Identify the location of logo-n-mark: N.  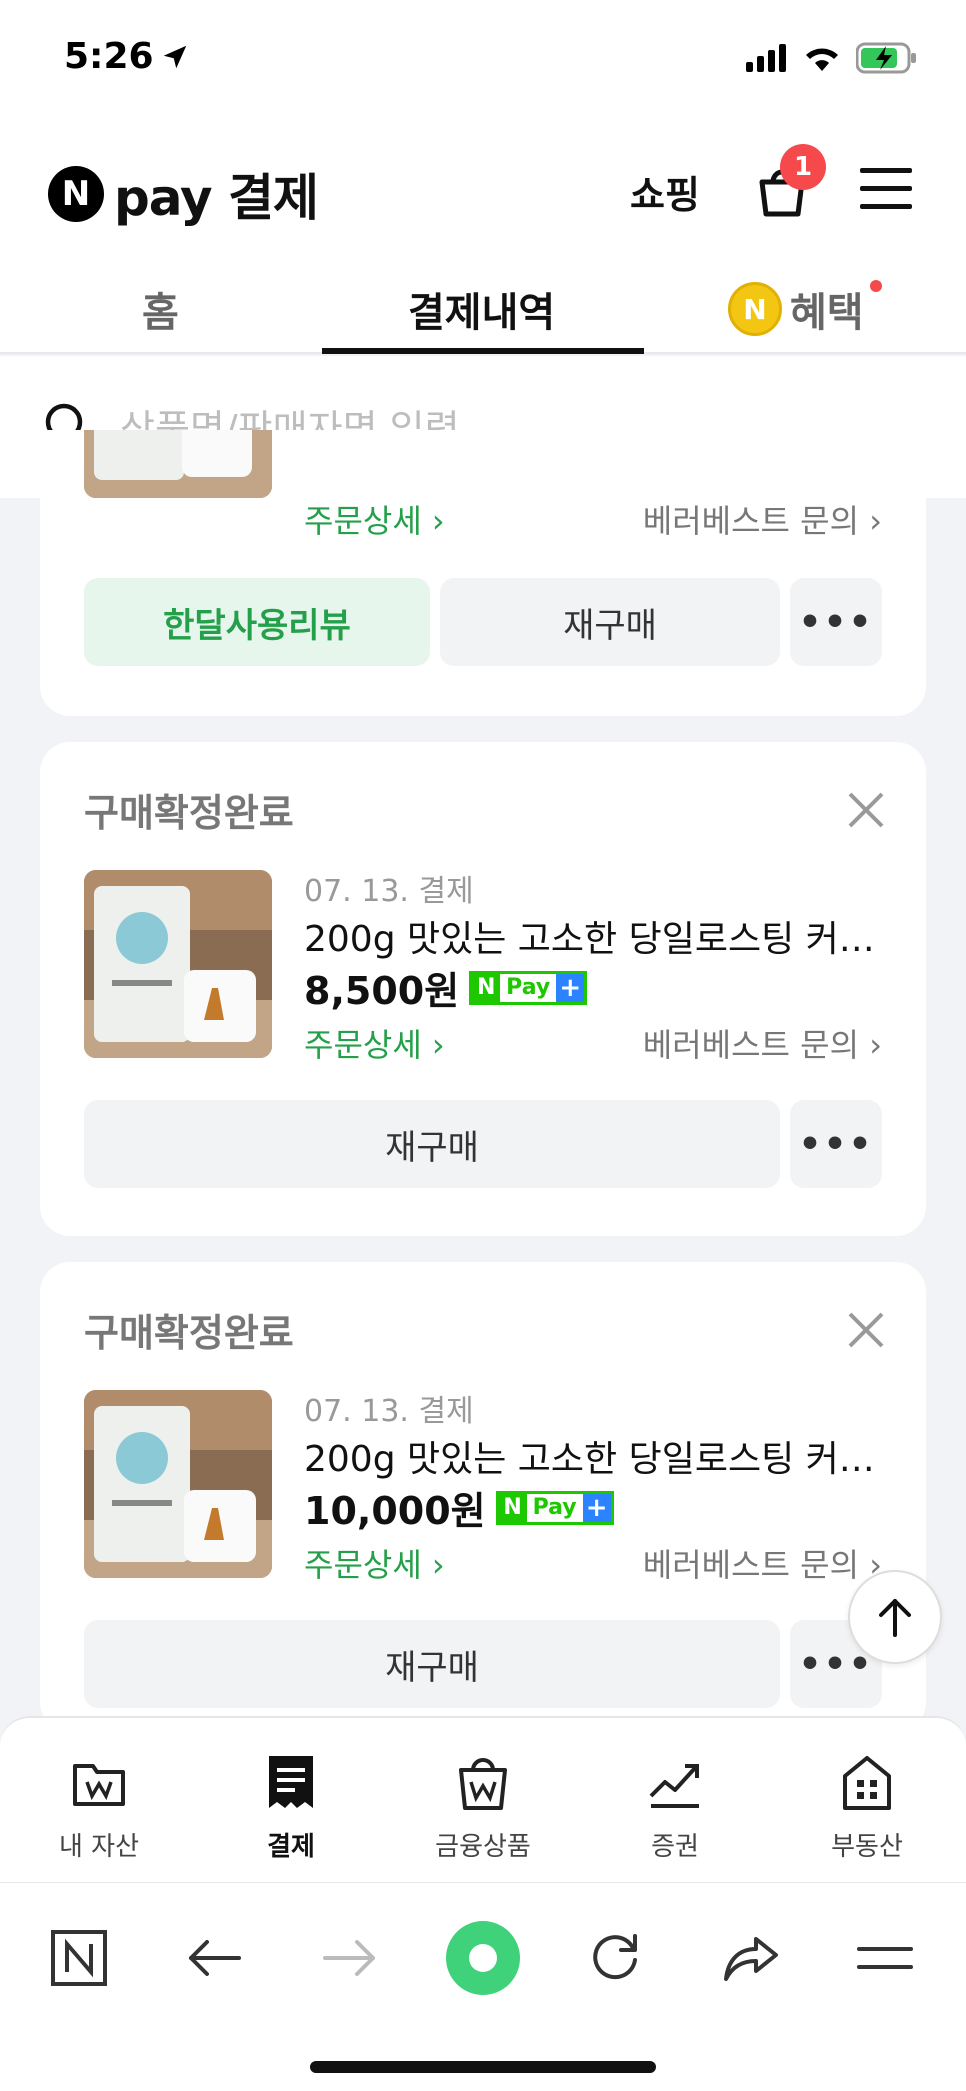
(76, 194).